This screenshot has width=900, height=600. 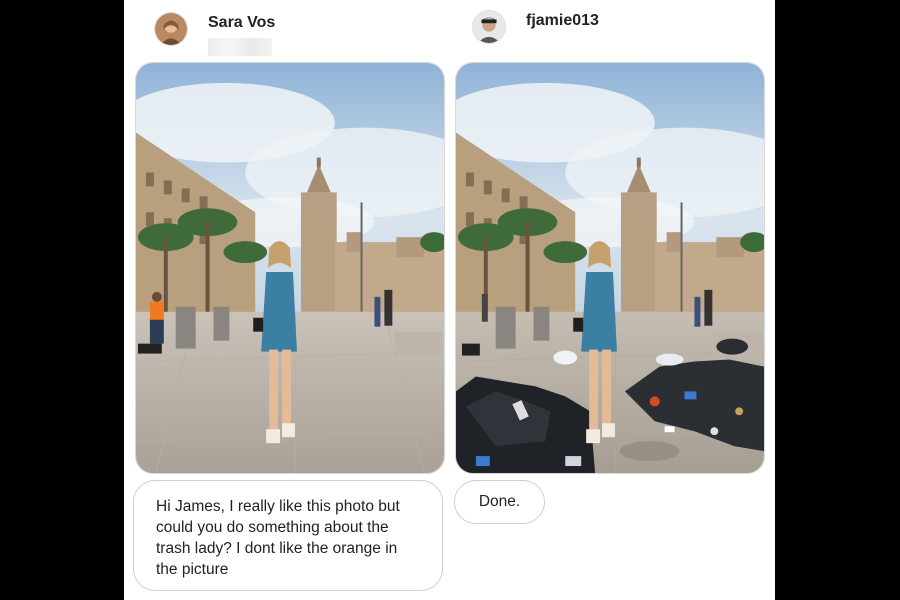 What do you see at coordinates (214, 34) in the screenshot?
I see `left-user-header: Sara Vos` at bounding box center [214, 34].